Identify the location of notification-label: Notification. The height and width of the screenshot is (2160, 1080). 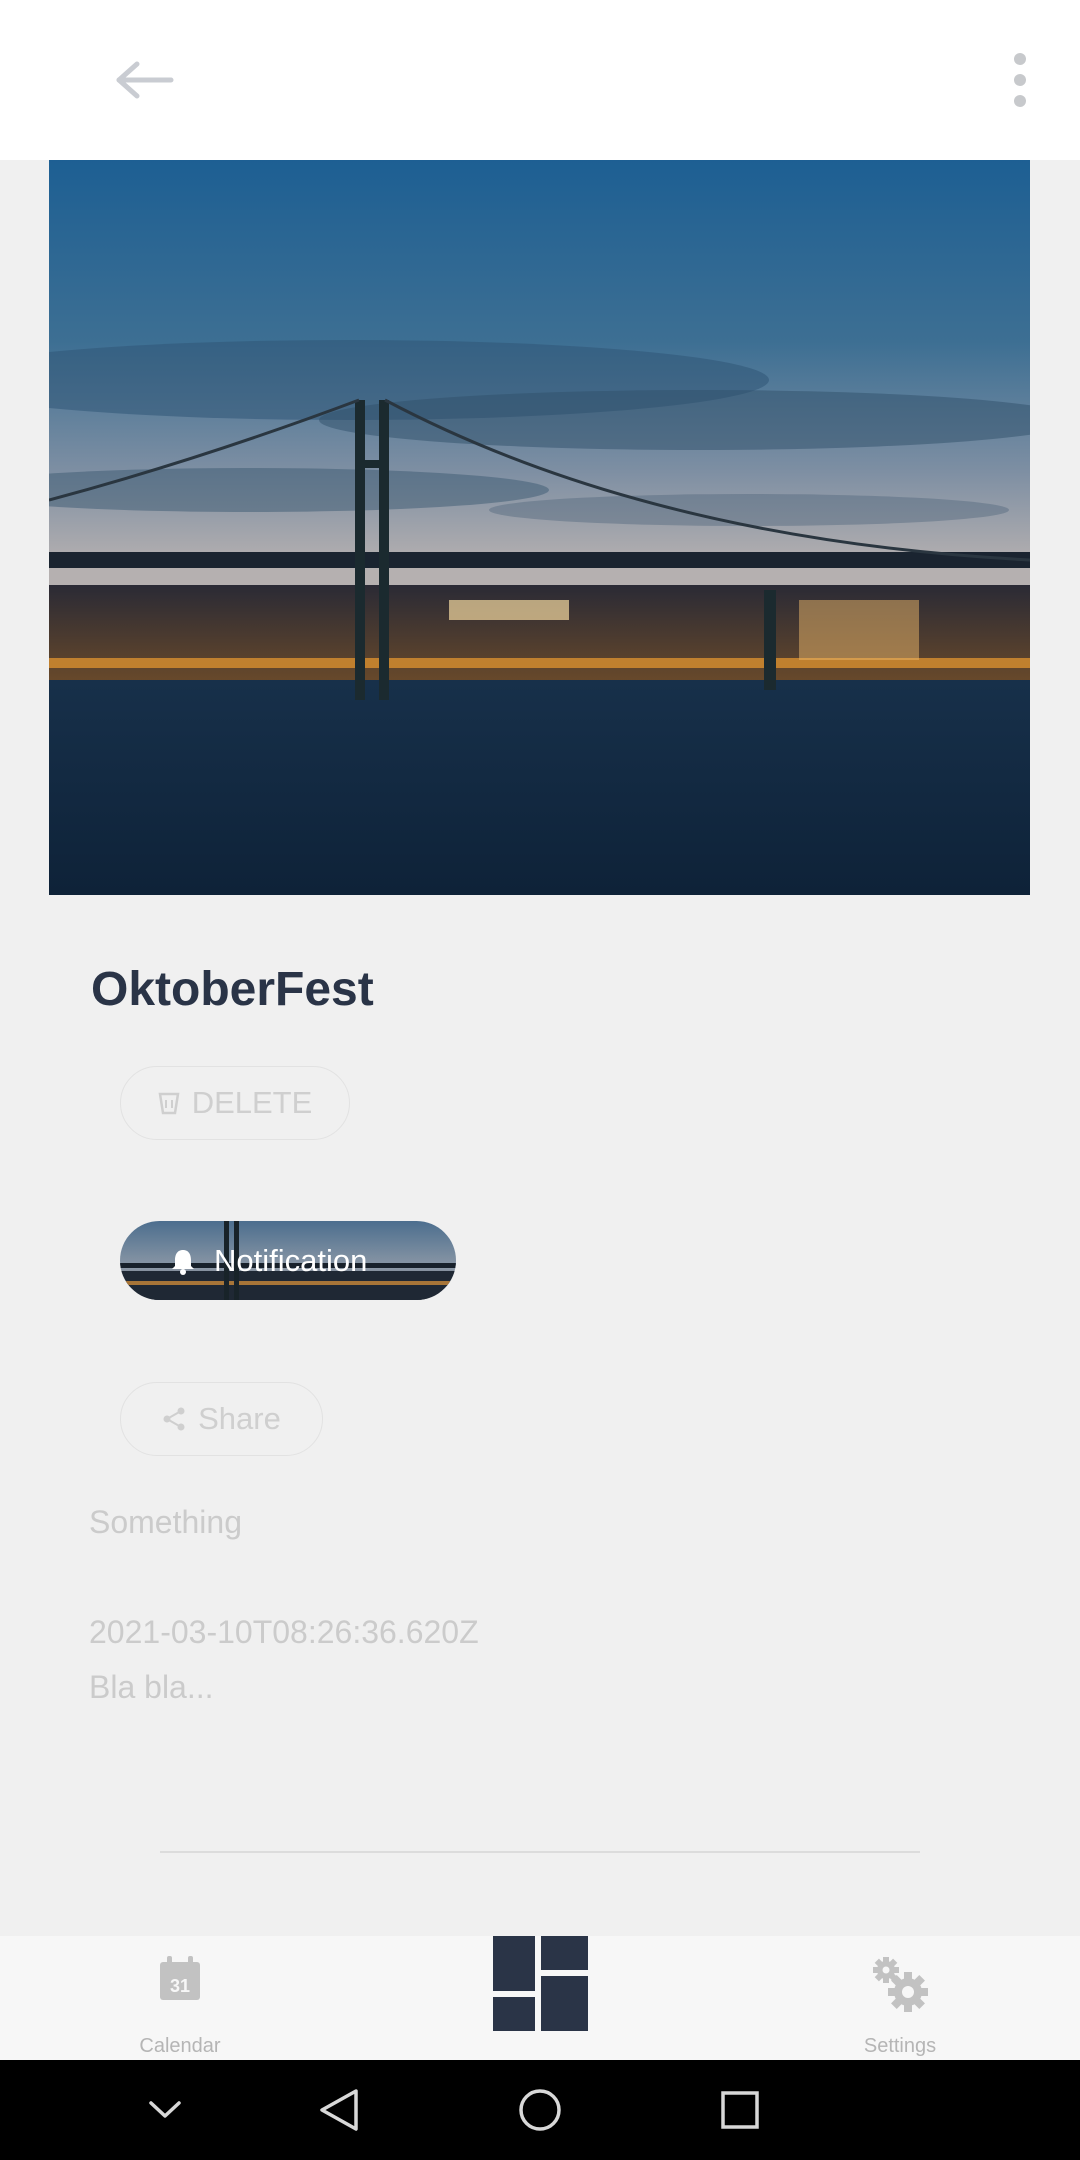
(291, 1260).